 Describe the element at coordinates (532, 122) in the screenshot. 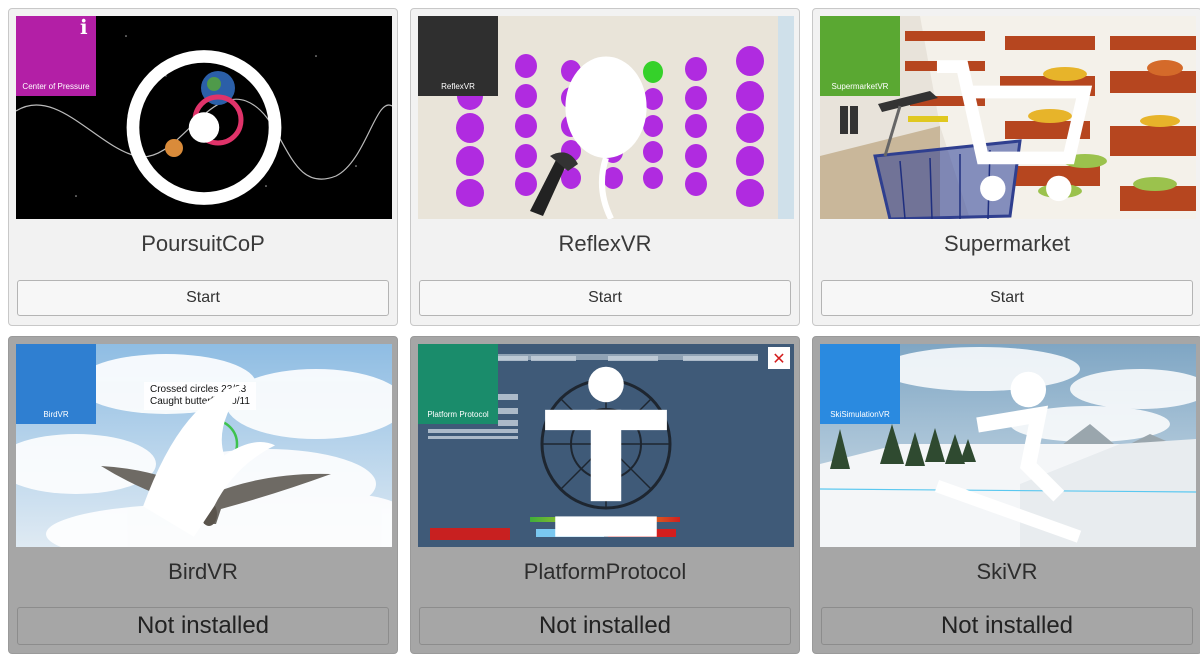

I see `balloon-icon` at that location.